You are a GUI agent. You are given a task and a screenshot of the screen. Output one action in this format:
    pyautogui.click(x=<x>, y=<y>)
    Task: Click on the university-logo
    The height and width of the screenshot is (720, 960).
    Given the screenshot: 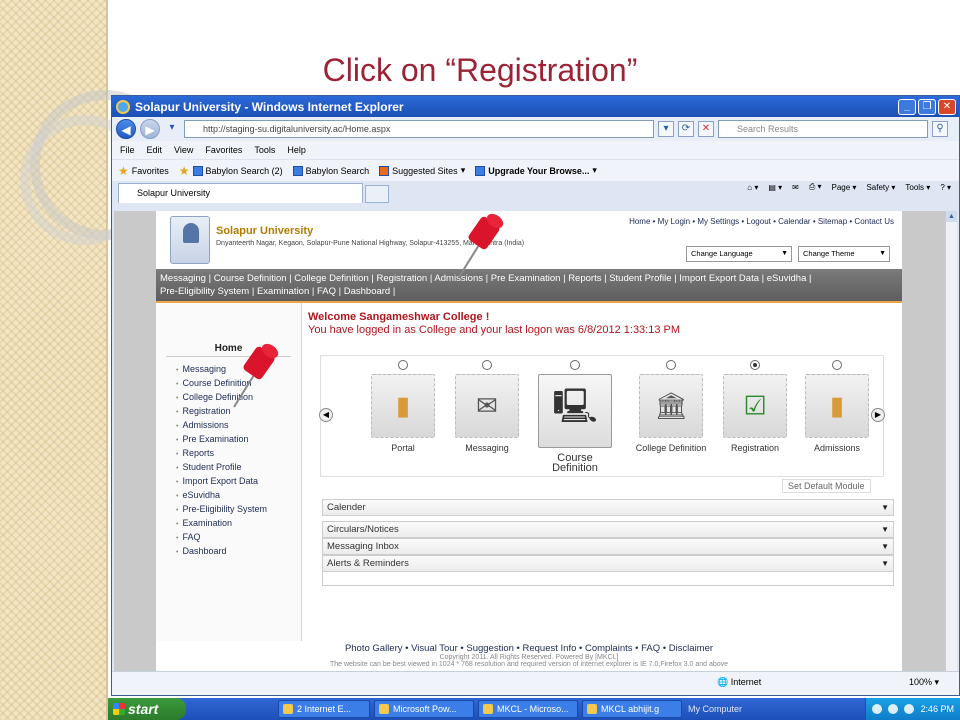 What is the action you would take?
    pyautogui.click(x=190, y=240)
    